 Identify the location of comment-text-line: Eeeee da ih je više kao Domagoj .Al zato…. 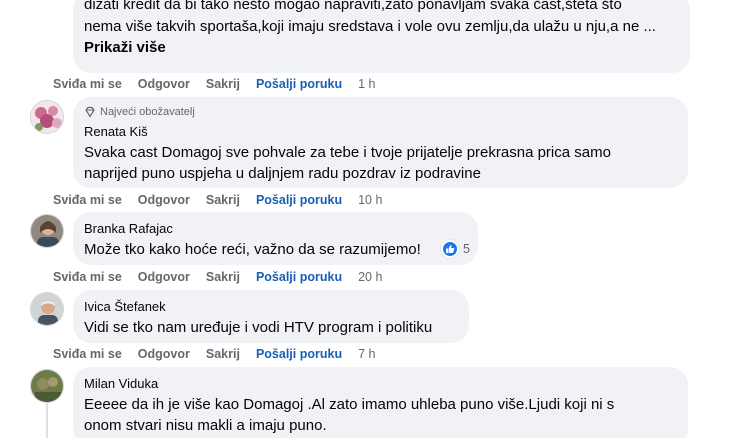
(349, 404).